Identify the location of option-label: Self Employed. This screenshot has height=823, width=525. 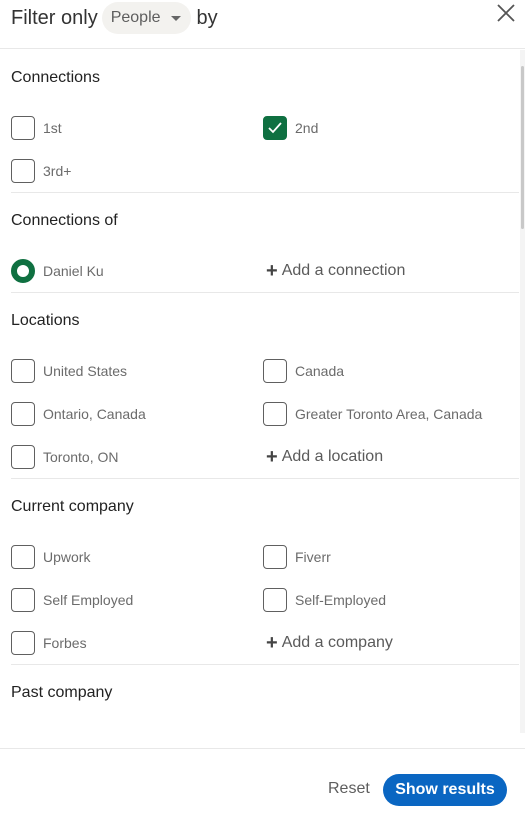
(88, 599).